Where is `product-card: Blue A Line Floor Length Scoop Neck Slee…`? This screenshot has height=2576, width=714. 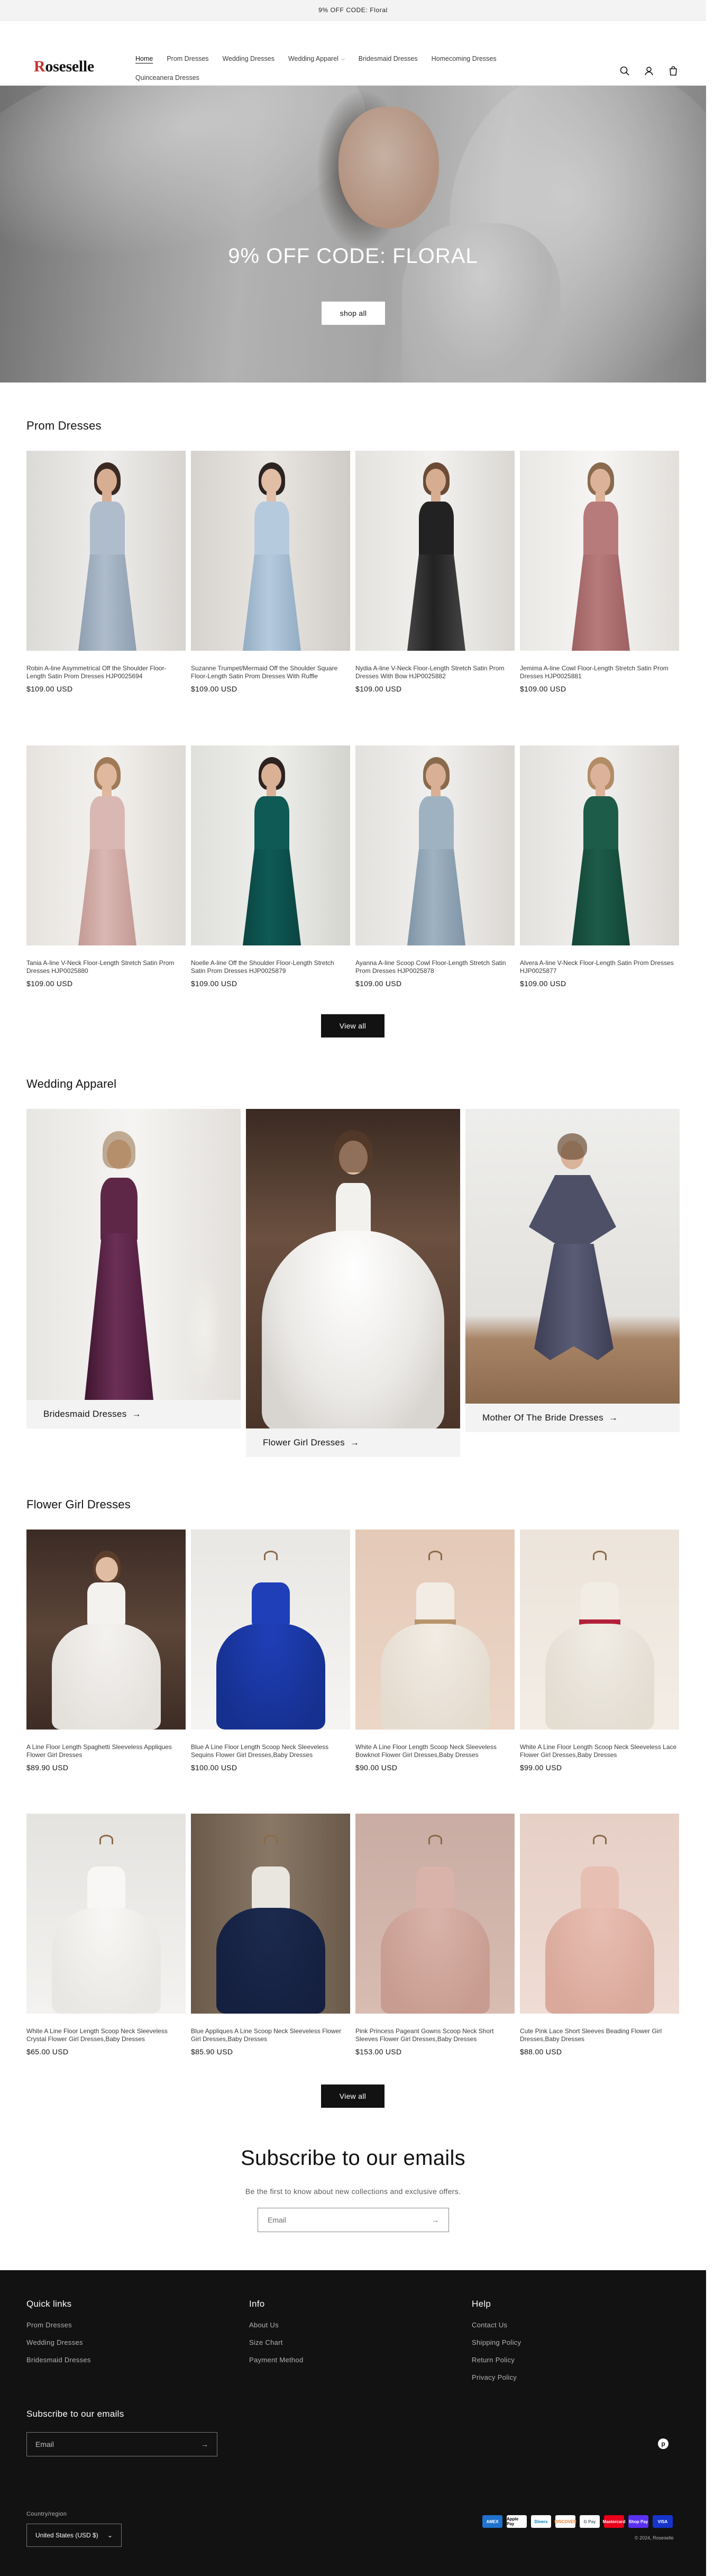
product-card: Blue A Line Floor Length Scoop Neck Slee… is located at coordinates (270, 1651).